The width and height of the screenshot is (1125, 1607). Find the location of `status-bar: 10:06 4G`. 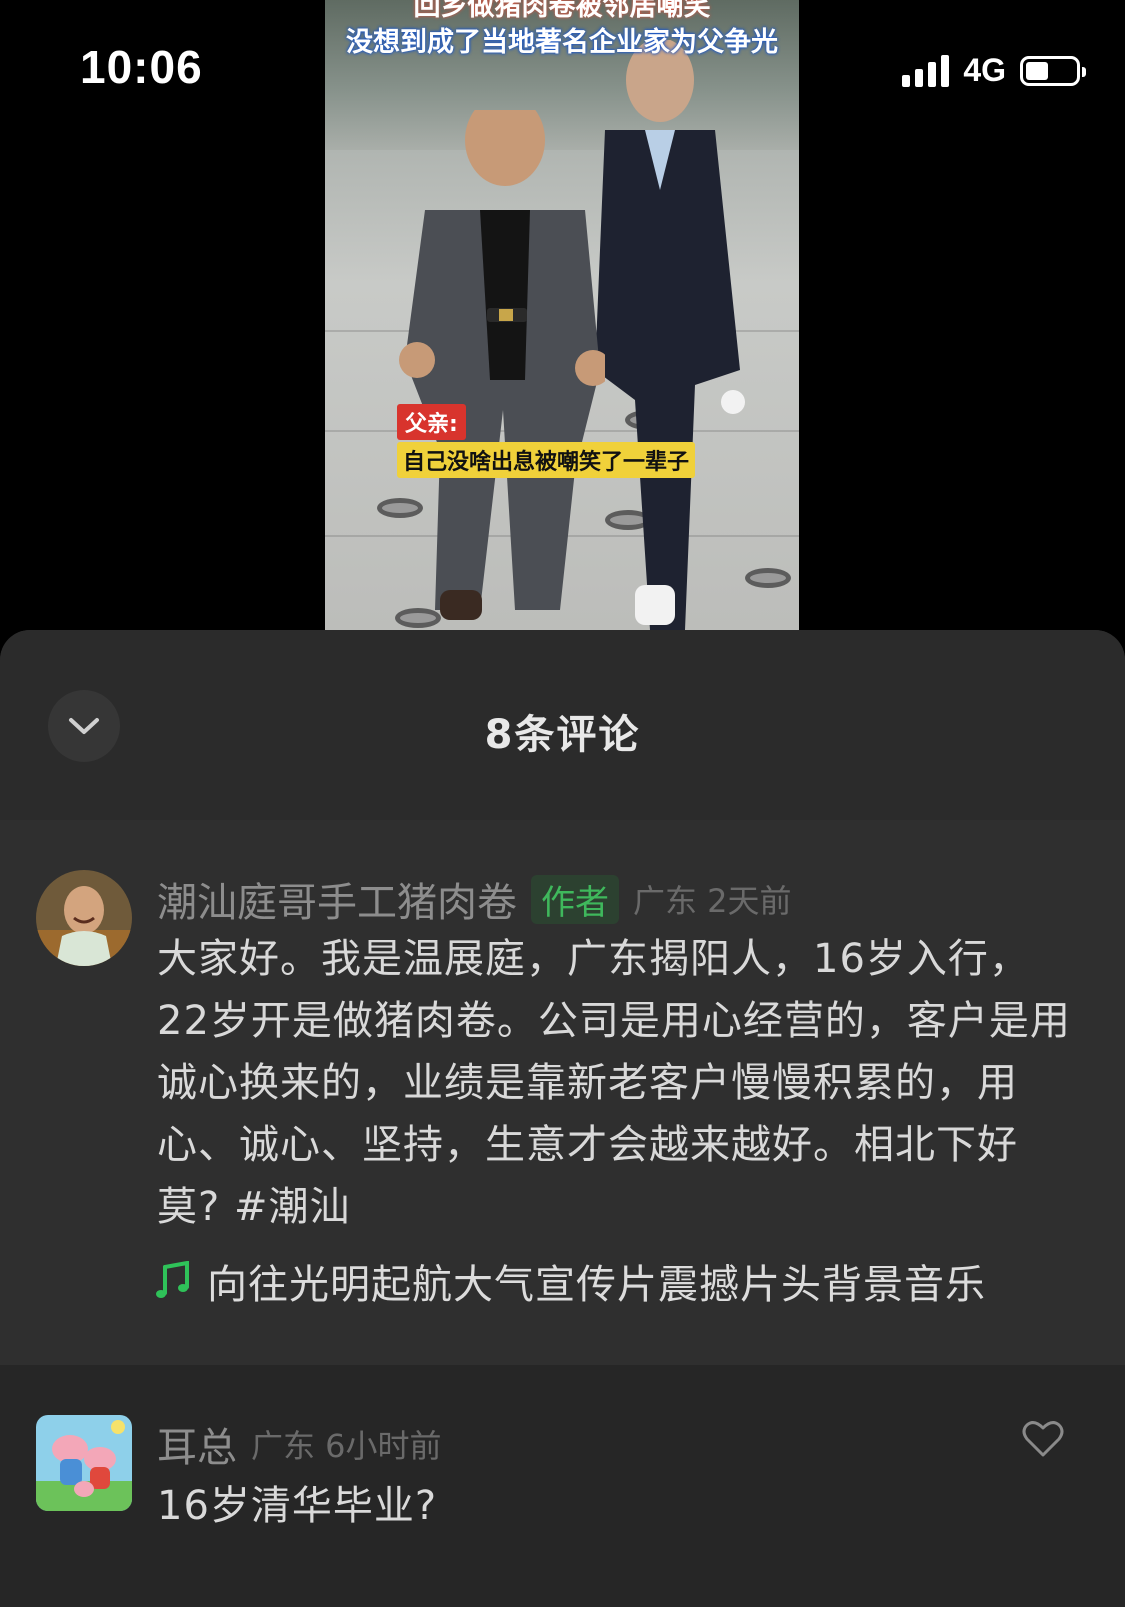

status-bar: 10:06 4G is located at coordinates (562, 70).